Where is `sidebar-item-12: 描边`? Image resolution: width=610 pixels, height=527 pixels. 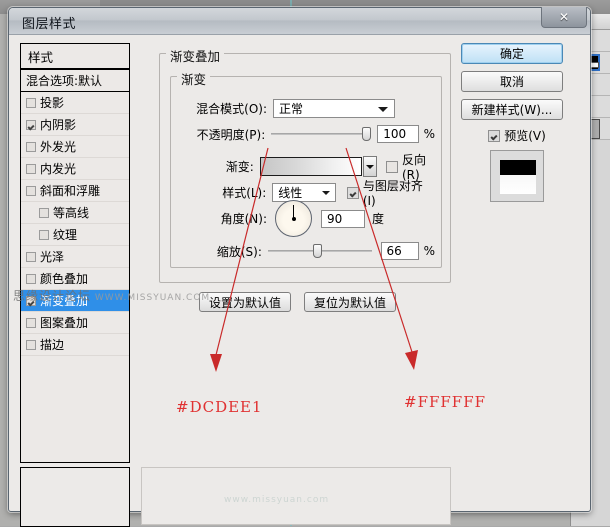
sidebar-item-12: 描边 is located at coordinates (75, 345).